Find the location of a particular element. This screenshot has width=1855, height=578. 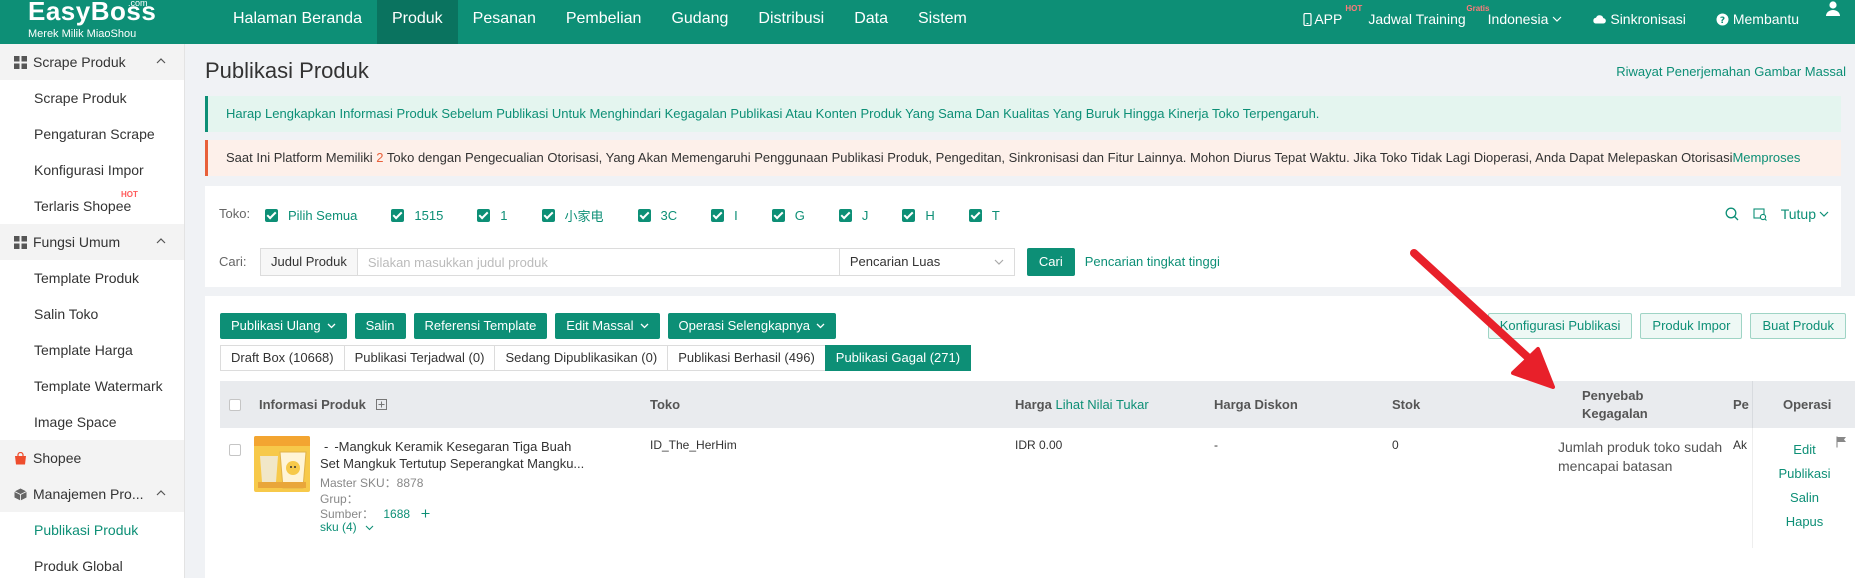

shop-checkbox: G is located at coordinates (788, 215).